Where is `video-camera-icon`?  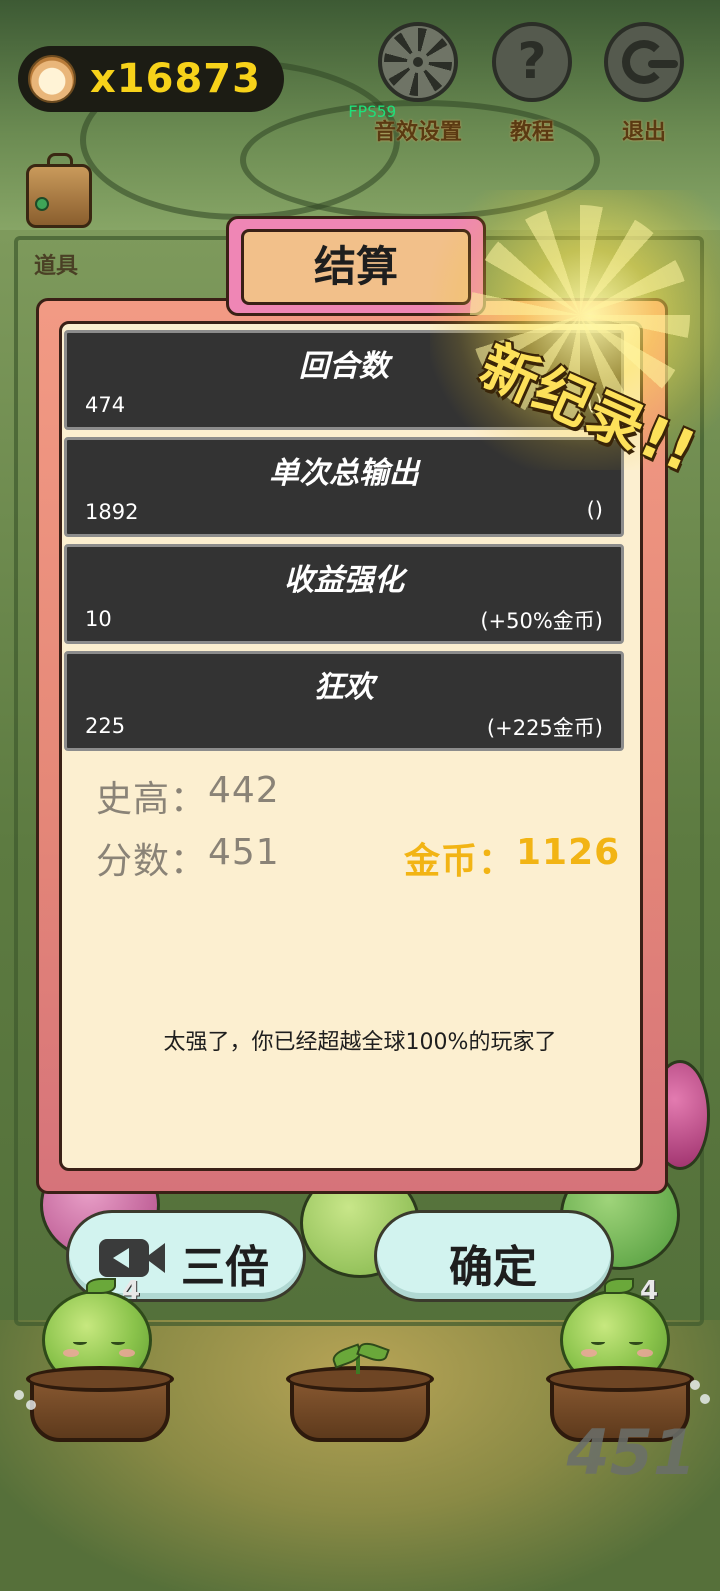
video-camera-icon is located at coordinates (124, 1258).